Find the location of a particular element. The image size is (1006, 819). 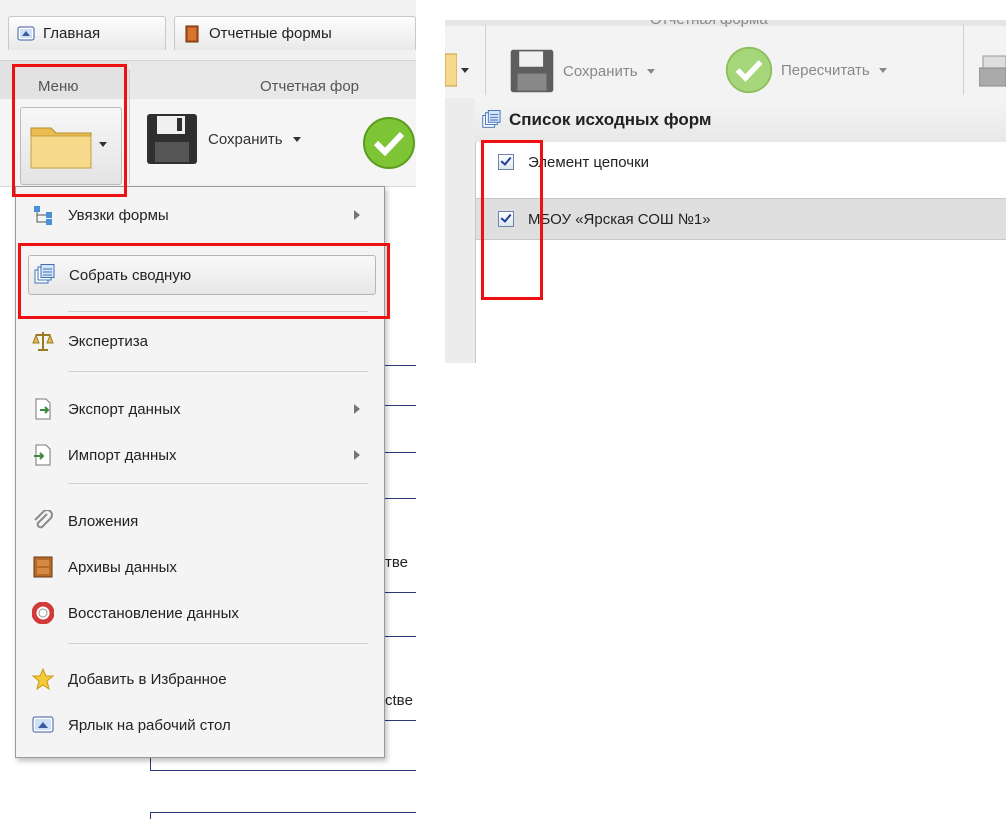

menu-item-label: Импорт данных is located at coordinates (122, 455).